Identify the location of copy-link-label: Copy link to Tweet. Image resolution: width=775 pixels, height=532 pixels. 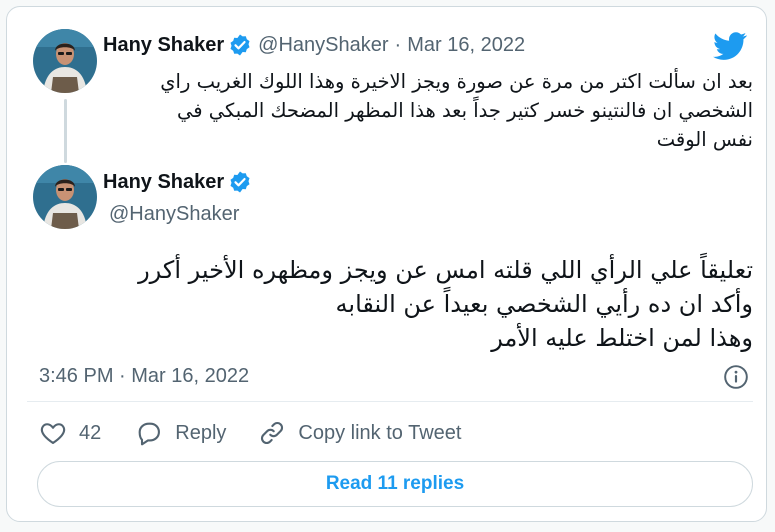
(380, 432).